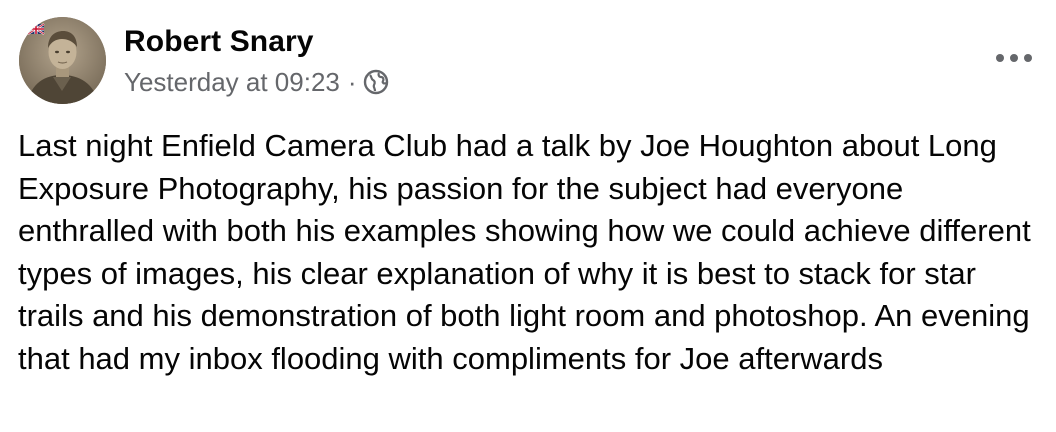 Image resolution: width=1056 pixels, height=432 pixels. Describe the element at coordinates (376, 82) in the screenshot. I see `globe-icon` at that location.